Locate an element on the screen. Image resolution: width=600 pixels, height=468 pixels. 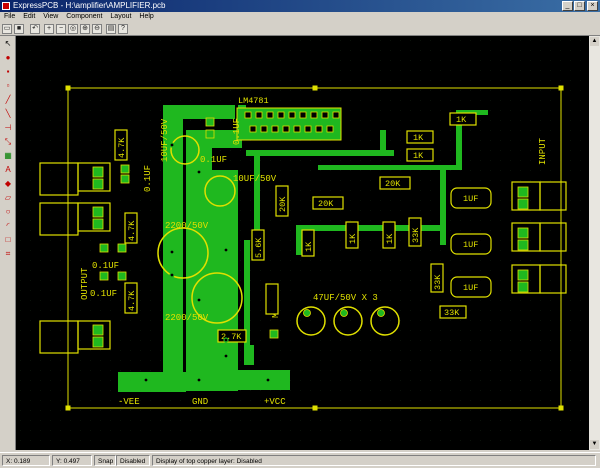
text-tool-icon: A is located at coordinates (8, 169).